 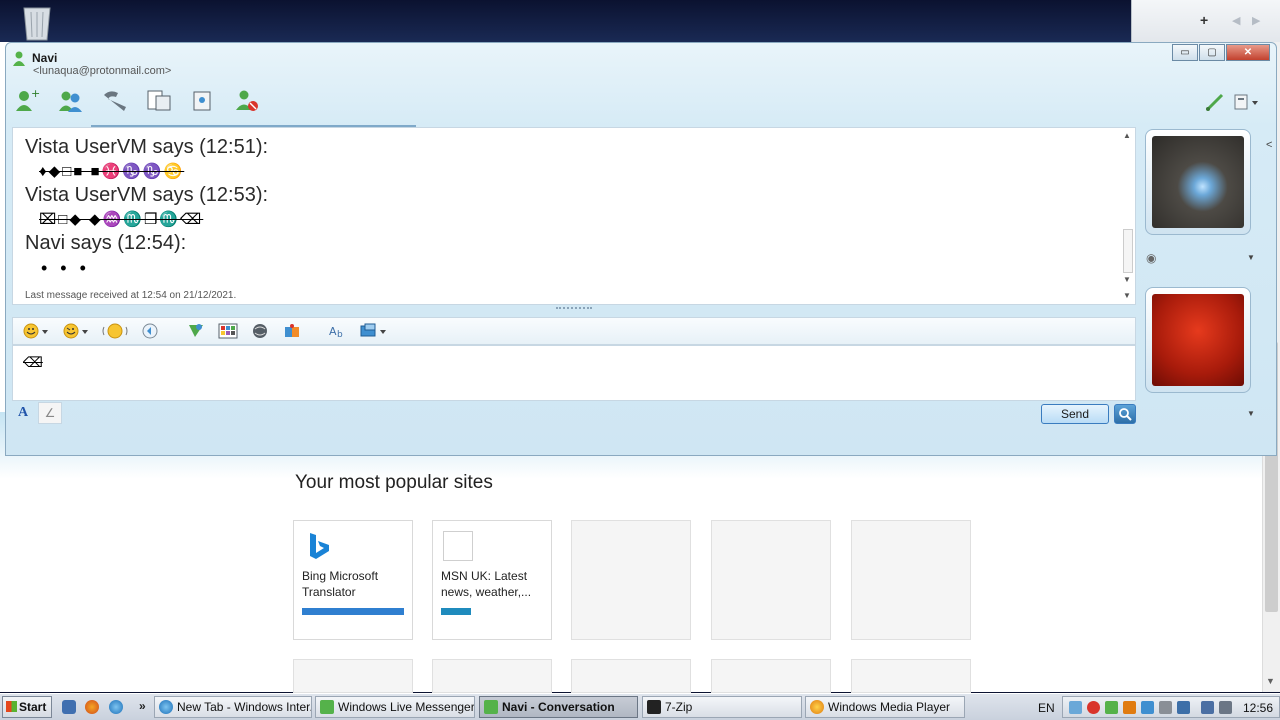 I want to click on network-icon, so click(x=1075, y=707).